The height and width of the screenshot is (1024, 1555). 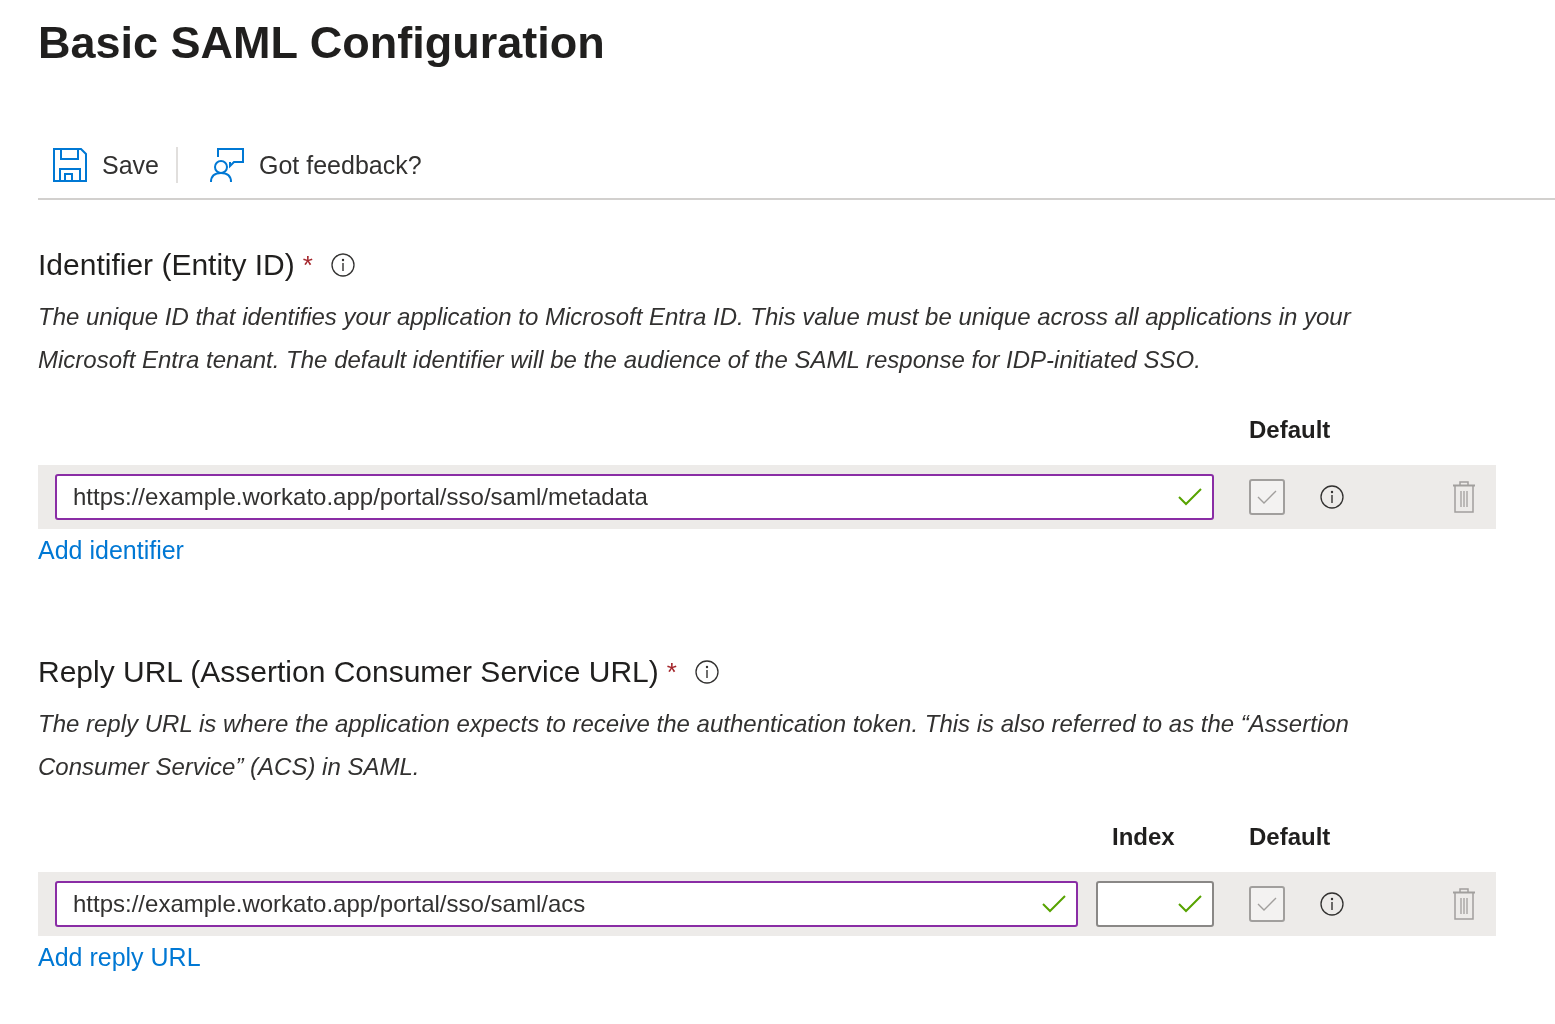 I want to click on section-heading: Reply URL (Assertion Consumer Service URL), so click(x=348, y=672).